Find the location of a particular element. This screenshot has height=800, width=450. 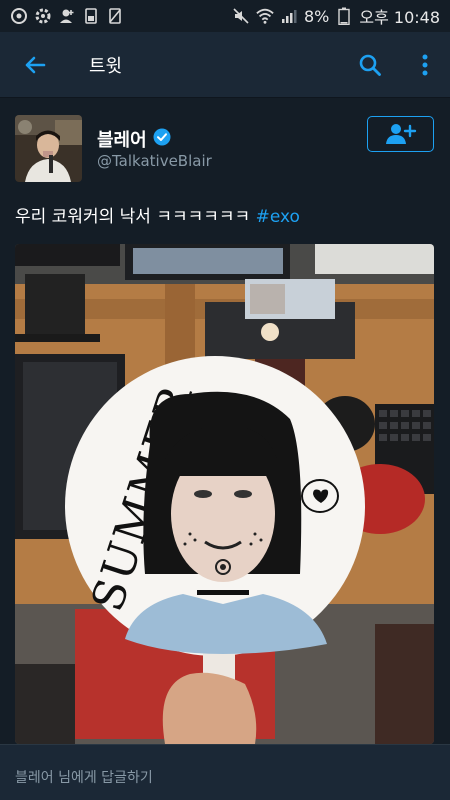

search-icon is located at coordinates (370, 65).